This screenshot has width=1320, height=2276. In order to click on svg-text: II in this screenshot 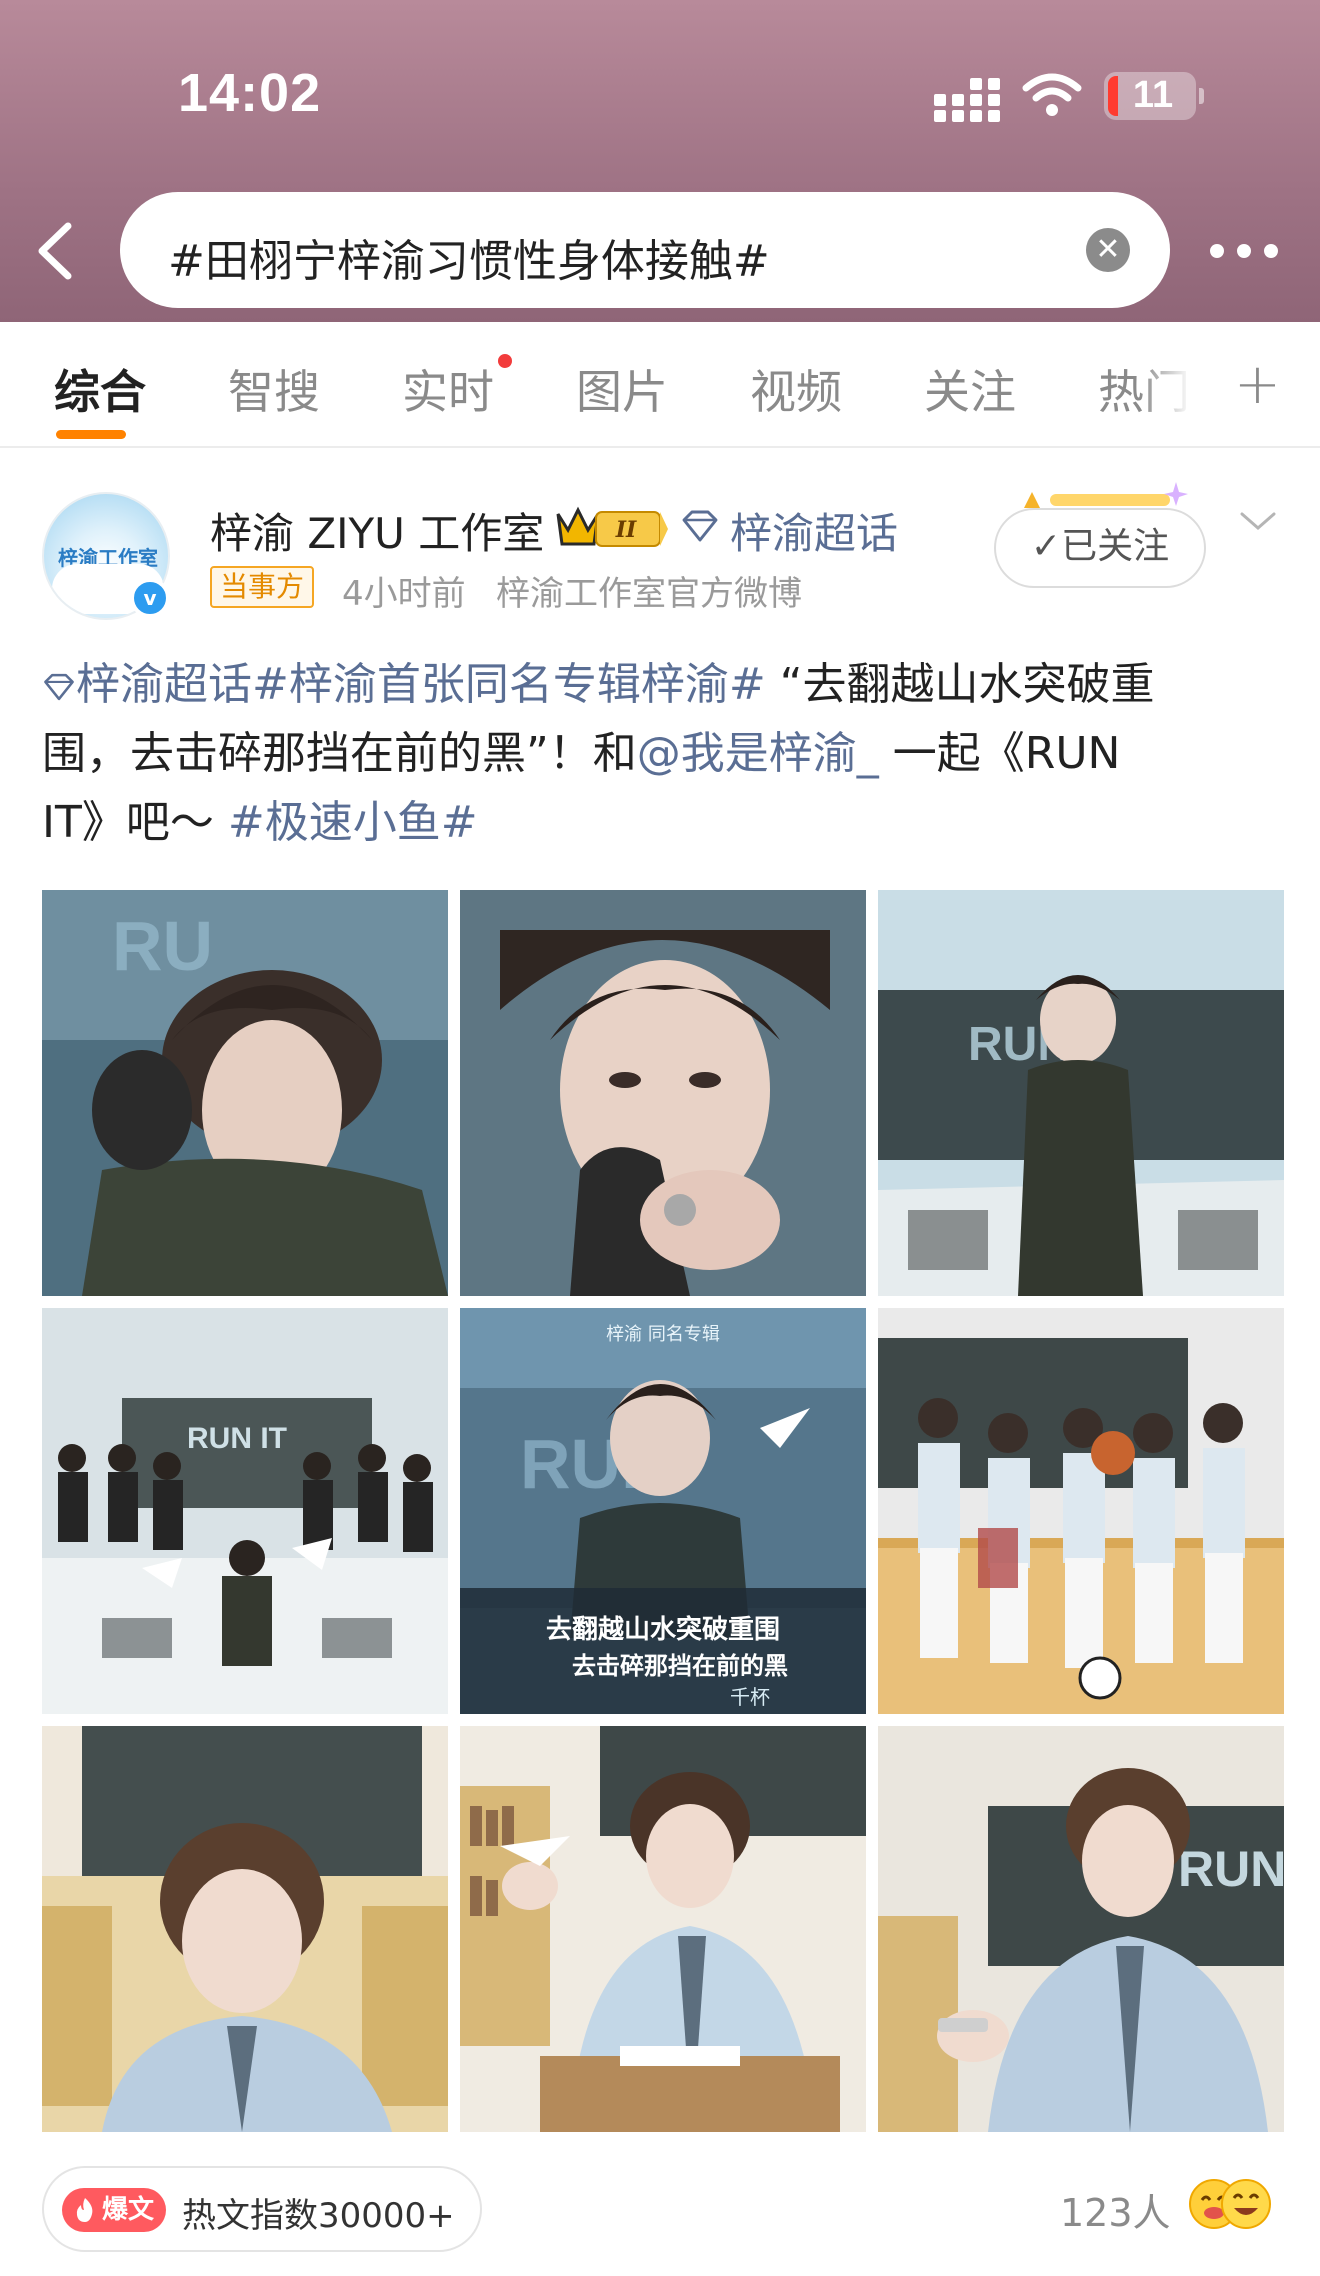, I will do `click(626, 530)`.